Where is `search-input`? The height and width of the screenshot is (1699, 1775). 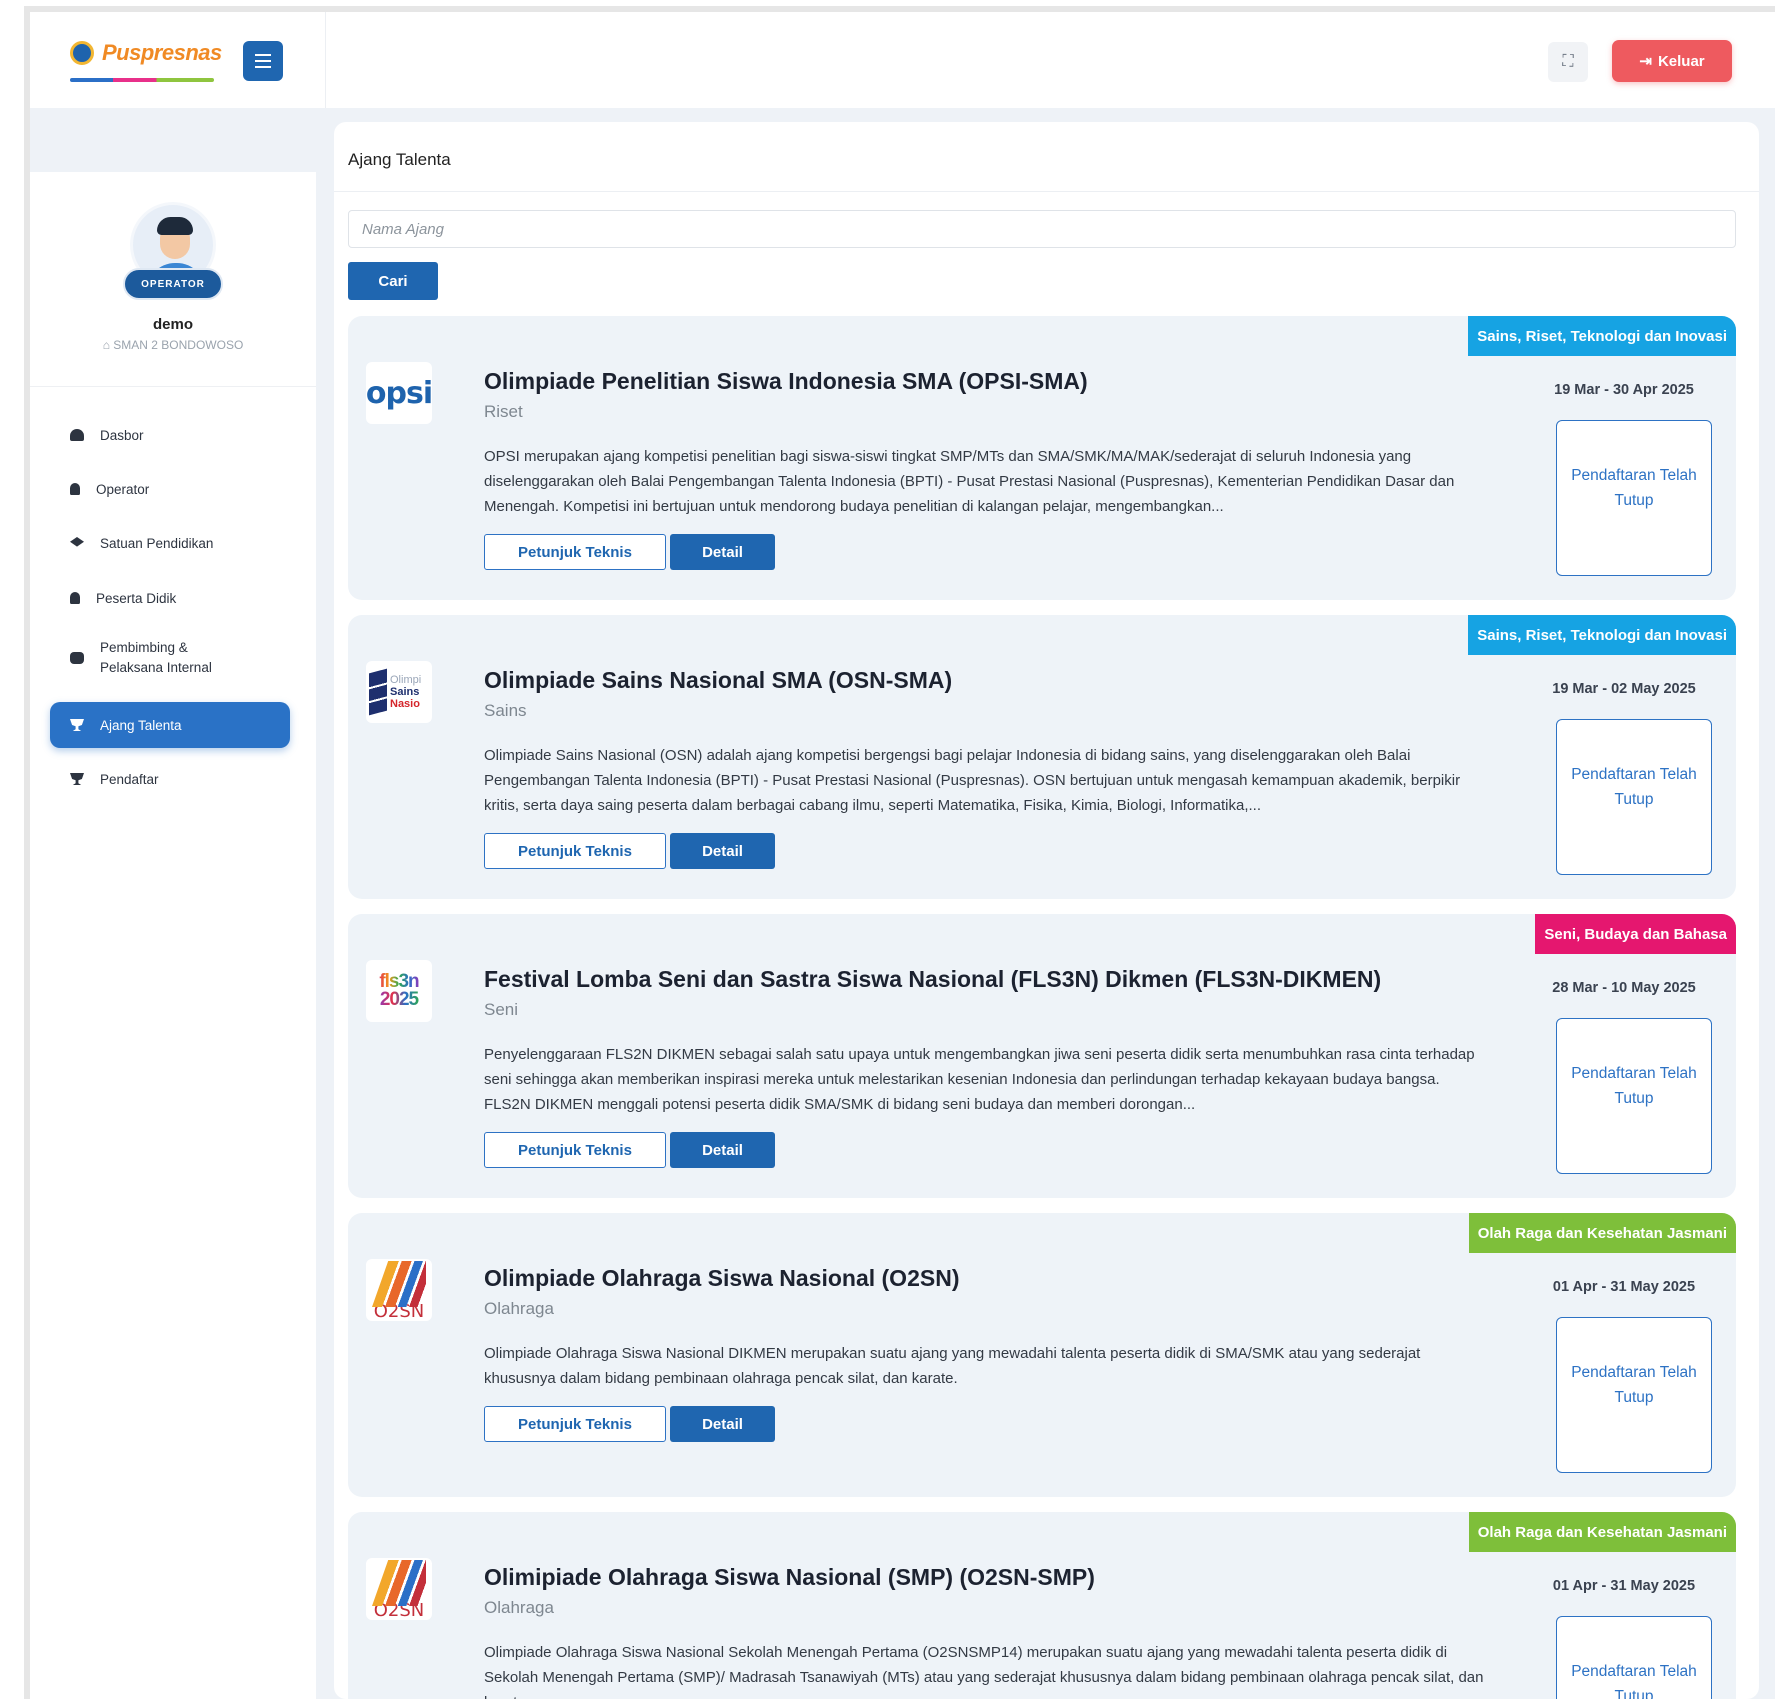
search-input is located at coordinates (1042, 229).